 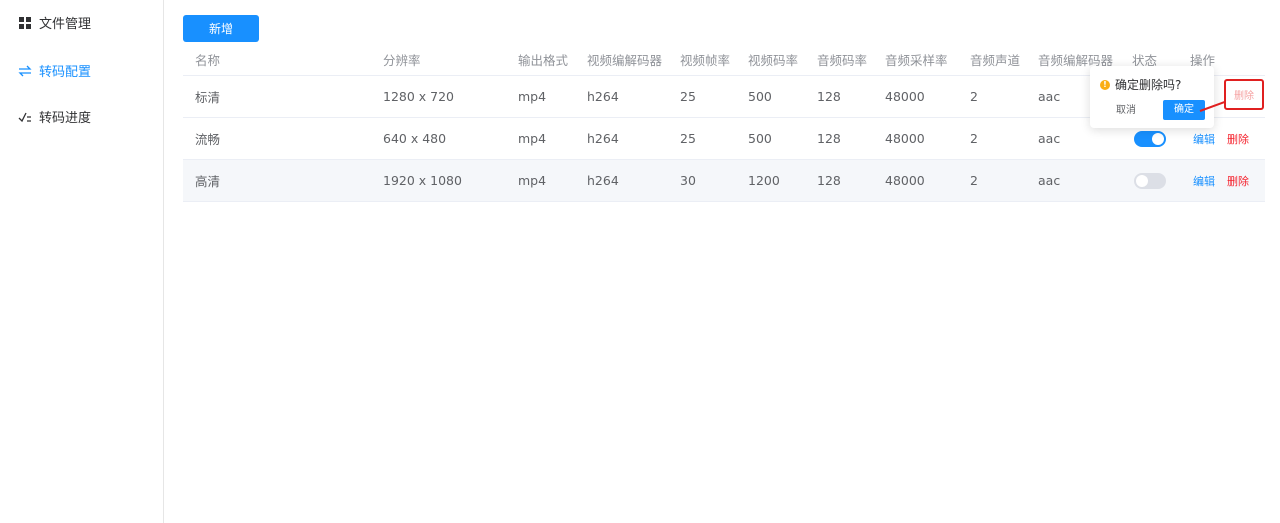 I want to click on sidebar: 文件管理 转码配置 转码进度, so click(x=82, y=261).